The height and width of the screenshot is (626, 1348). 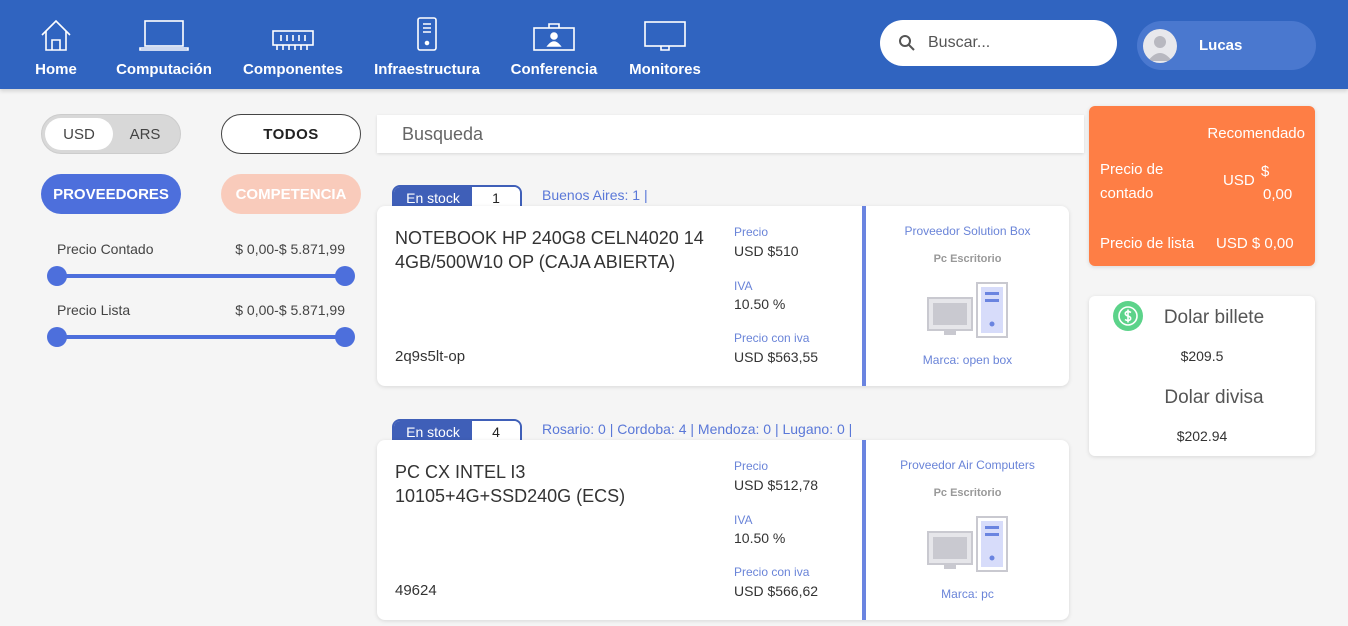 What do you see at coordinates (345, 276) in the screenshot?
I see `precio-contado-max-handle` at bounding box center [345, 276].